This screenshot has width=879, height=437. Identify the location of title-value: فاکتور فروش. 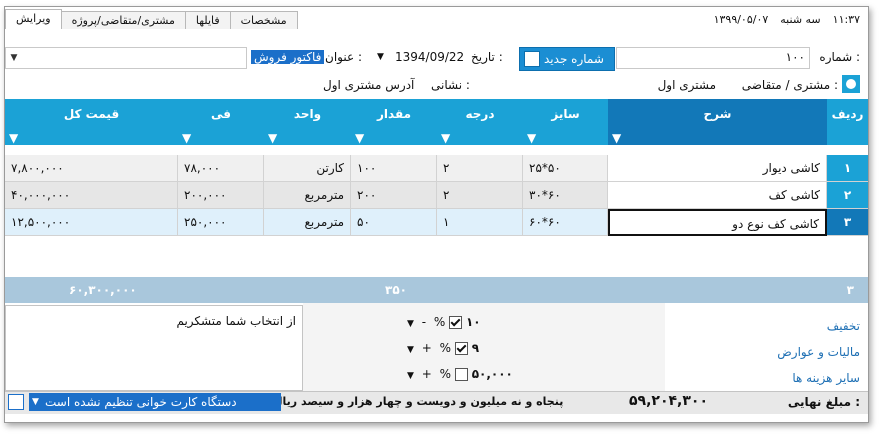
(288, 57).